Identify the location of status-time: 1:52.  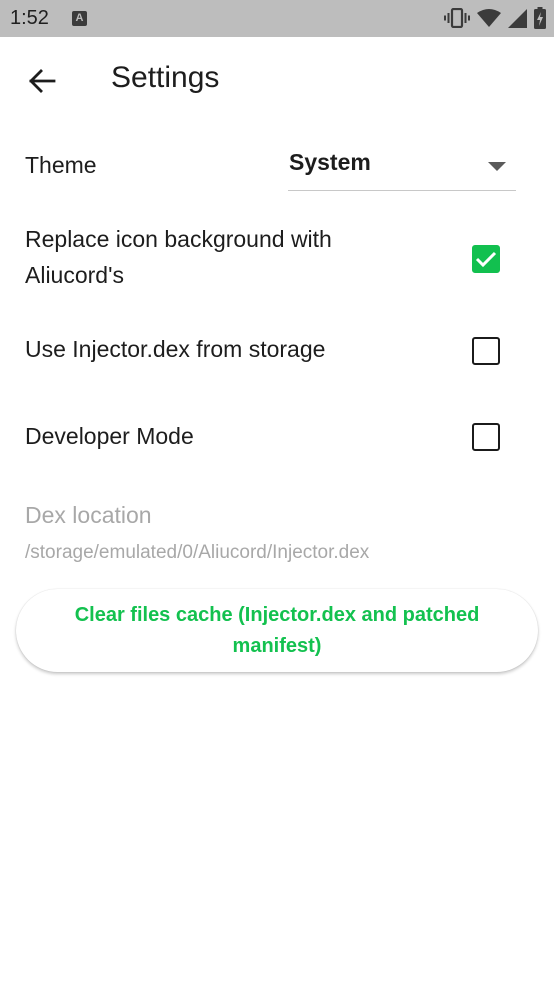
(29, 18).